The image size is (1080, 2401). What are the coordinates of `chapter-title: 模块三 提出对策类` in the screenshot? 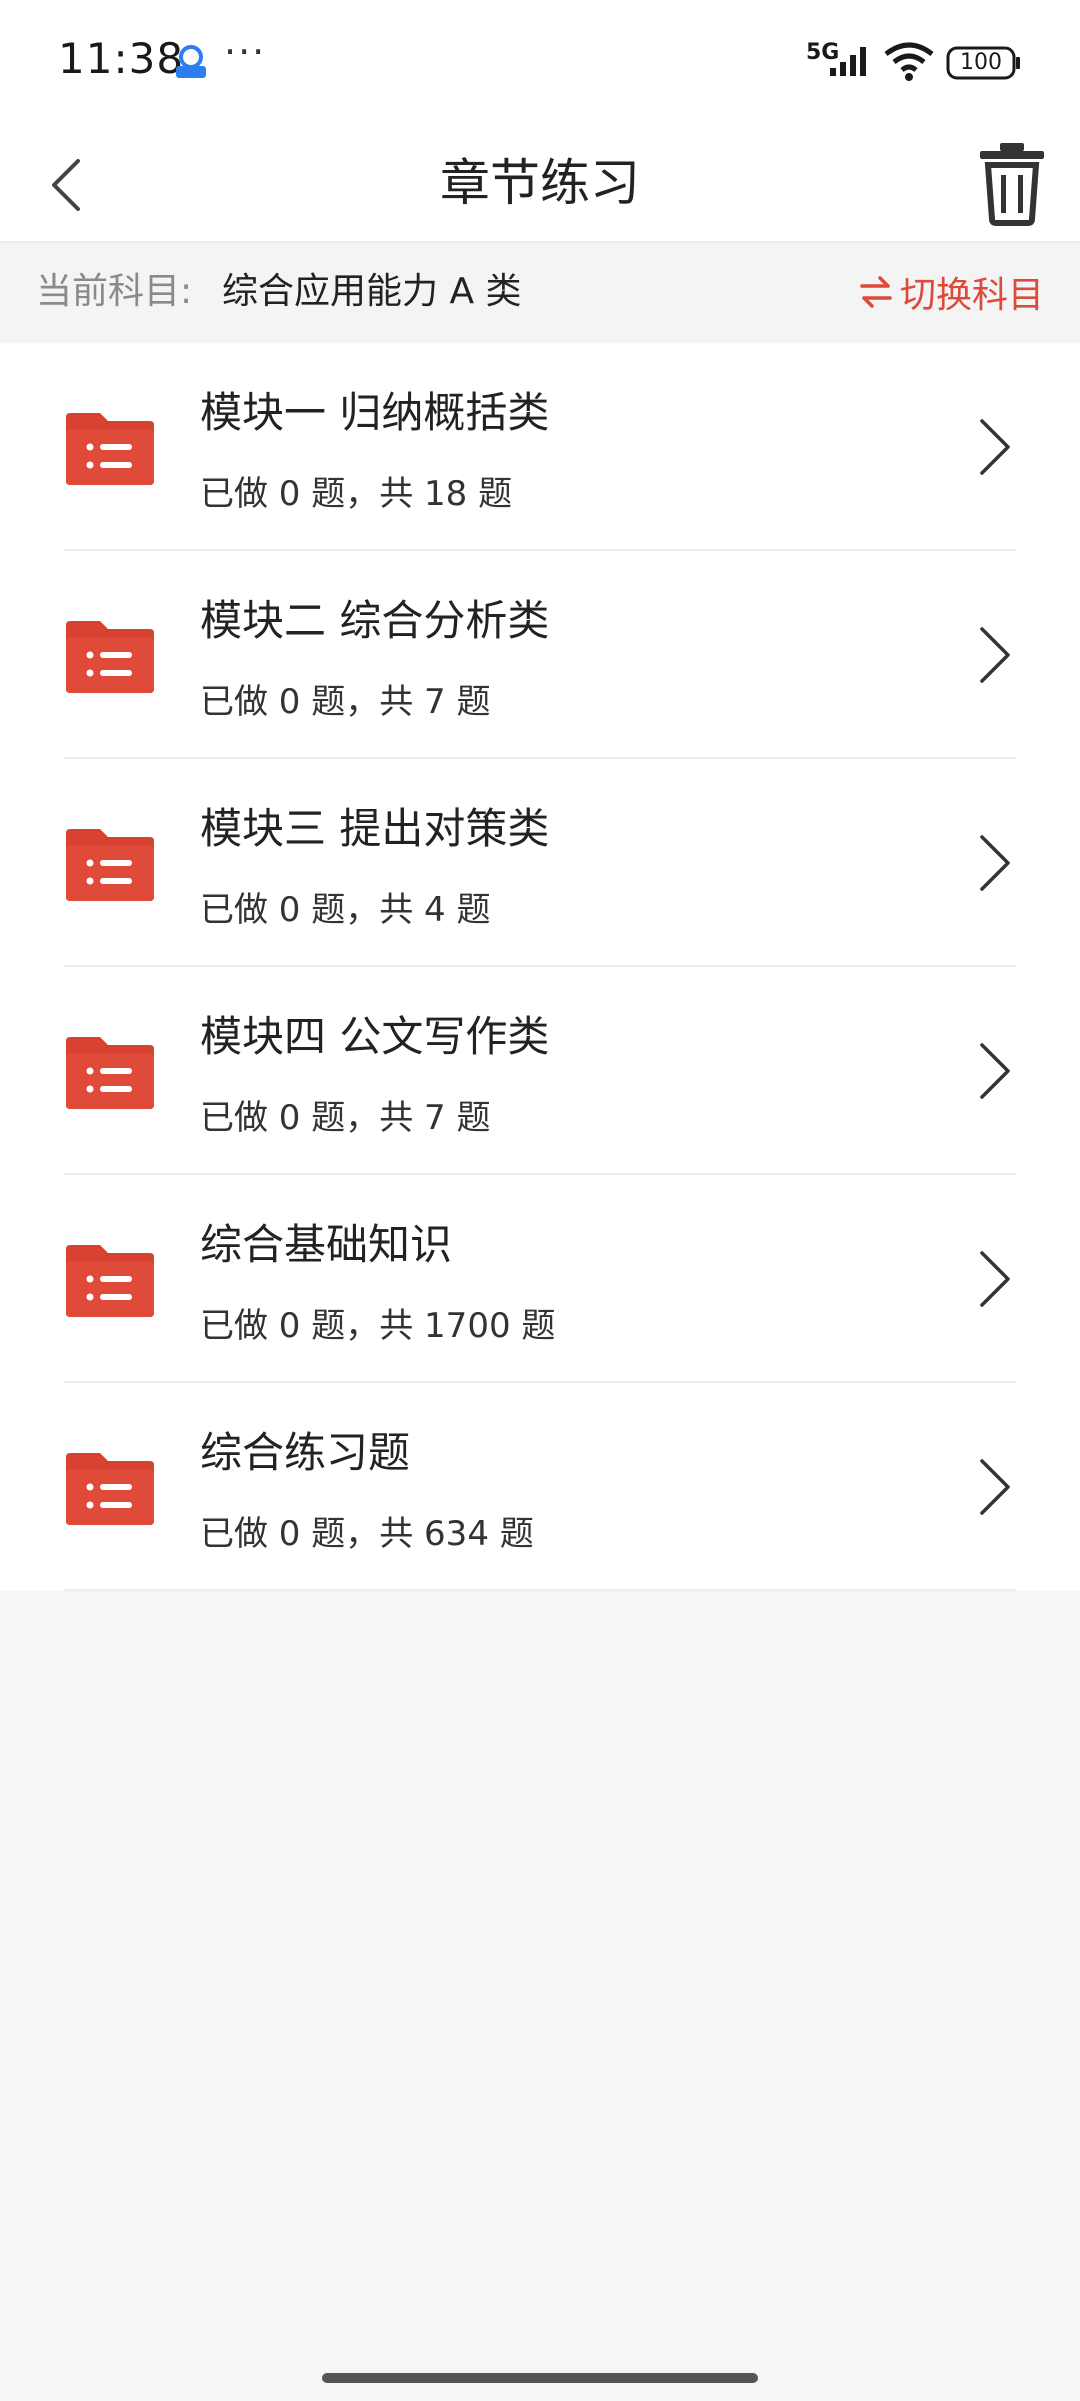 It's located at (375, 828).